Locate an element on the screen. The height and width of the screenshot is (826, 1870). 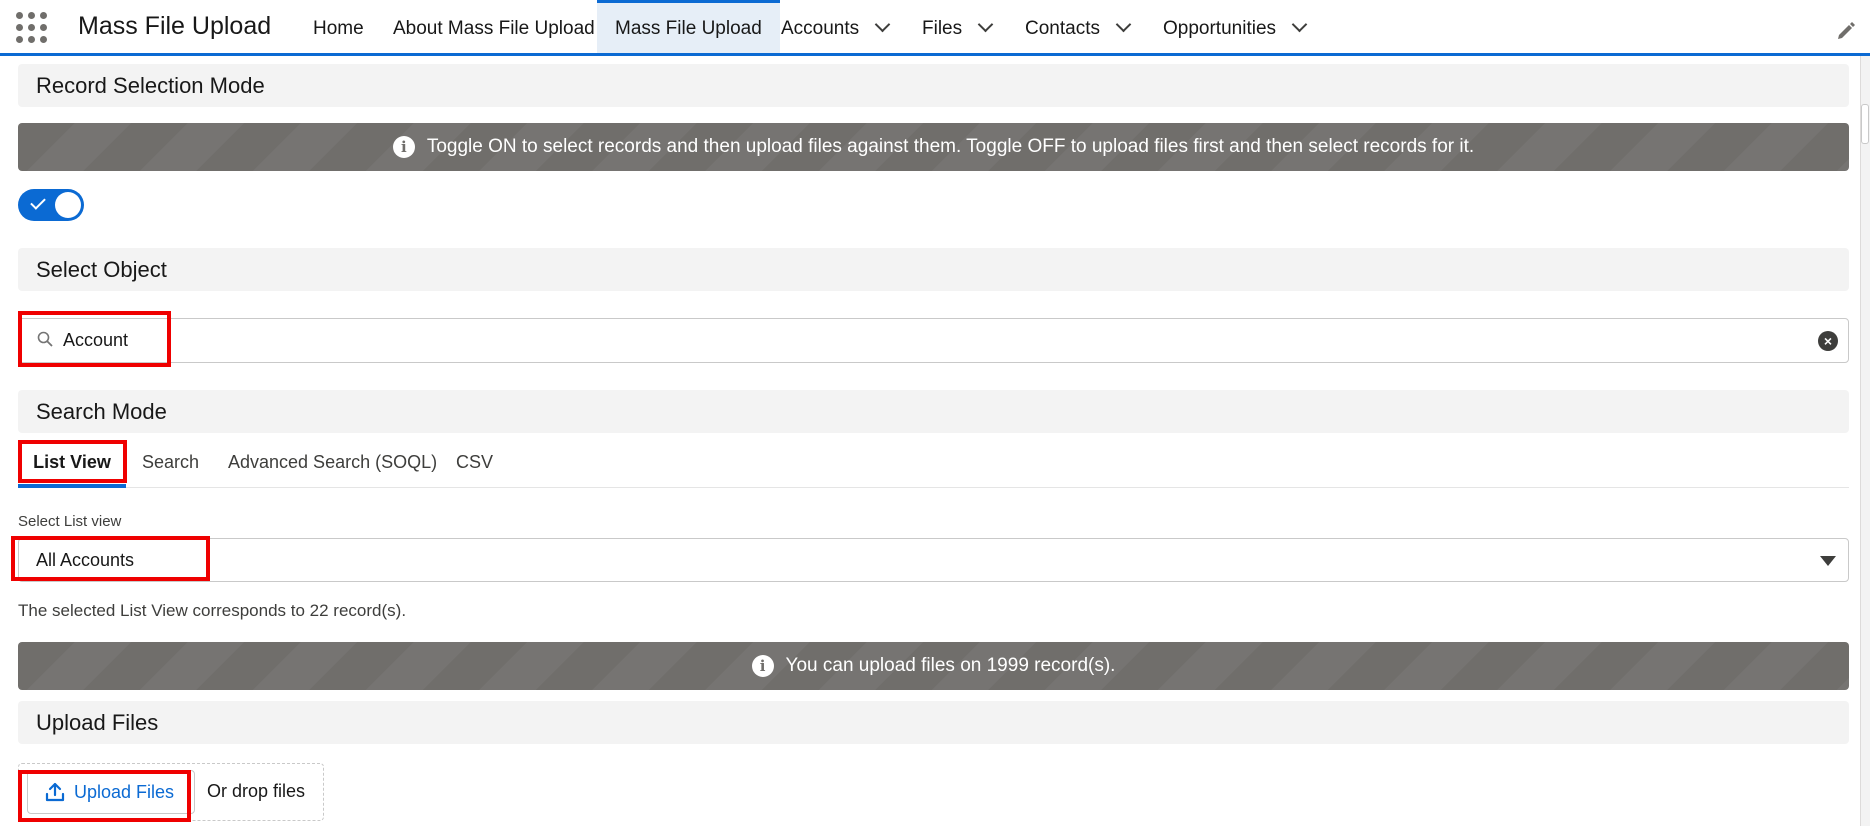
nav-item-label: Files is located at coordinates (942, 28).